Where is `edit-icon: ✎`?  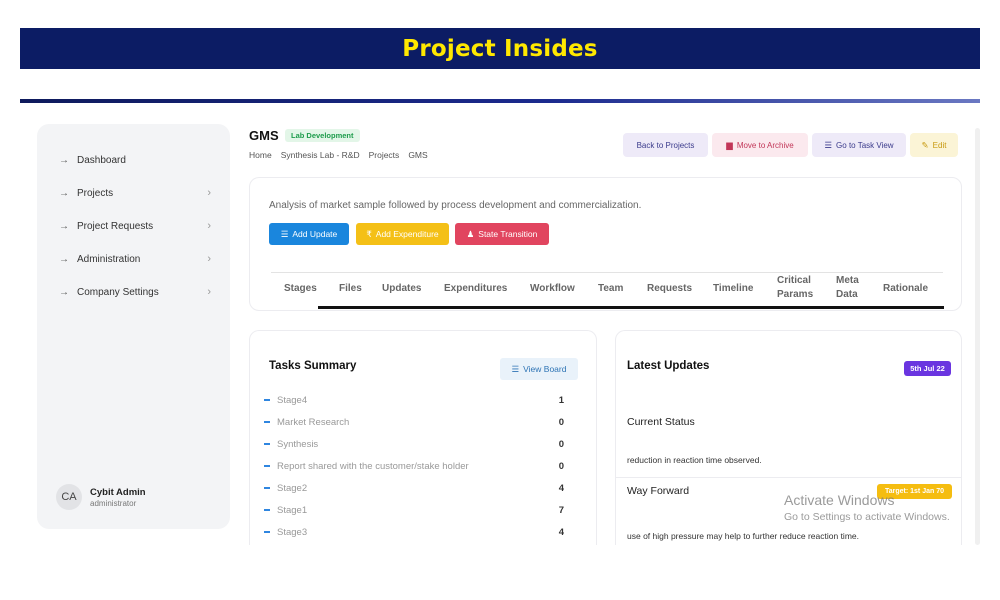
edit-icon: ✎ is located at coordinates (925, 144).